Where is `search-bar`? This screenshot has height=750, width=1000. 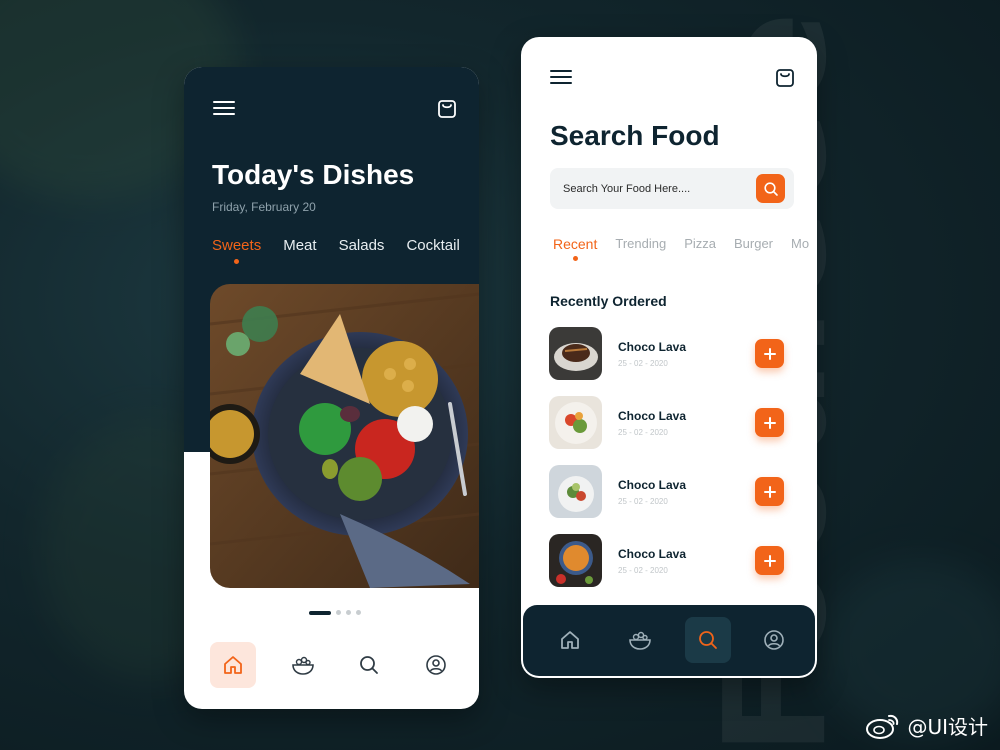
search-bar is located at coordinates (672, 188).